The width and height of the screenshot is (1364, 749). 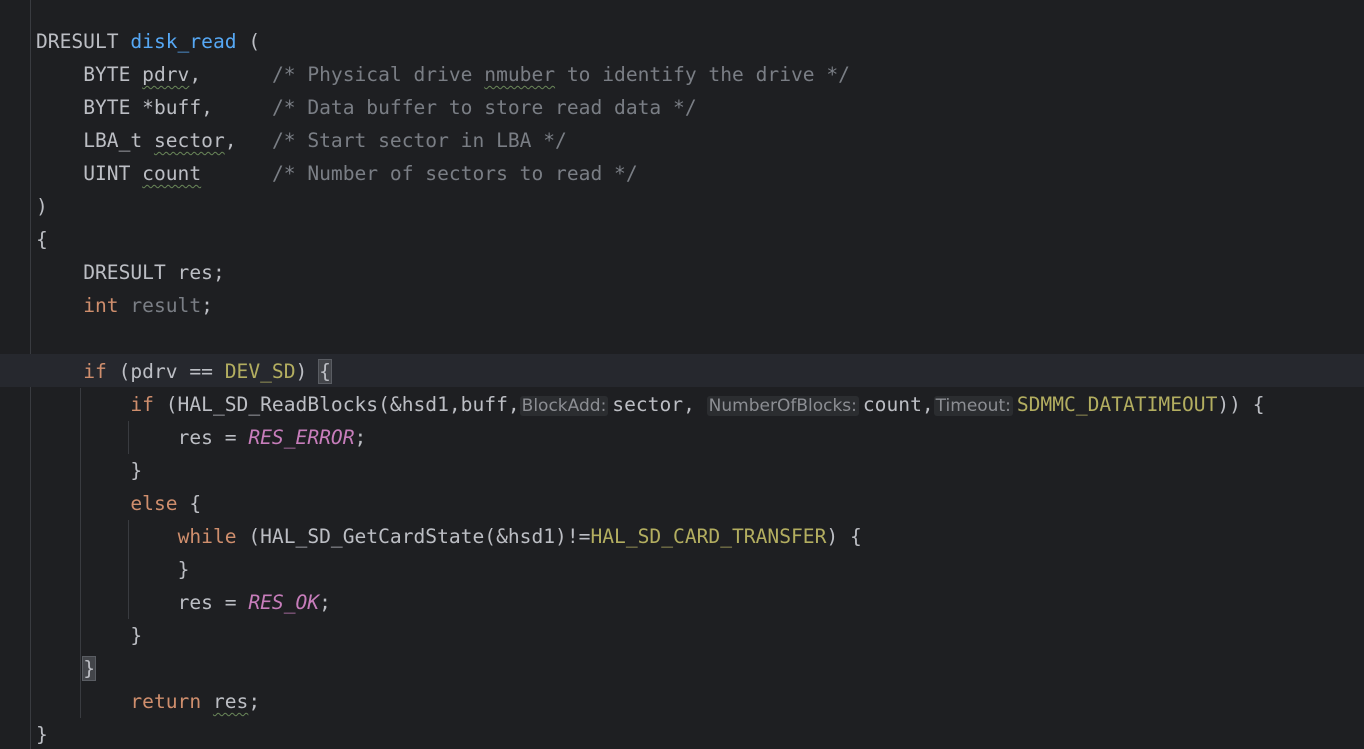 I want to click on unused-variable: result, so click(x=165, y=305).